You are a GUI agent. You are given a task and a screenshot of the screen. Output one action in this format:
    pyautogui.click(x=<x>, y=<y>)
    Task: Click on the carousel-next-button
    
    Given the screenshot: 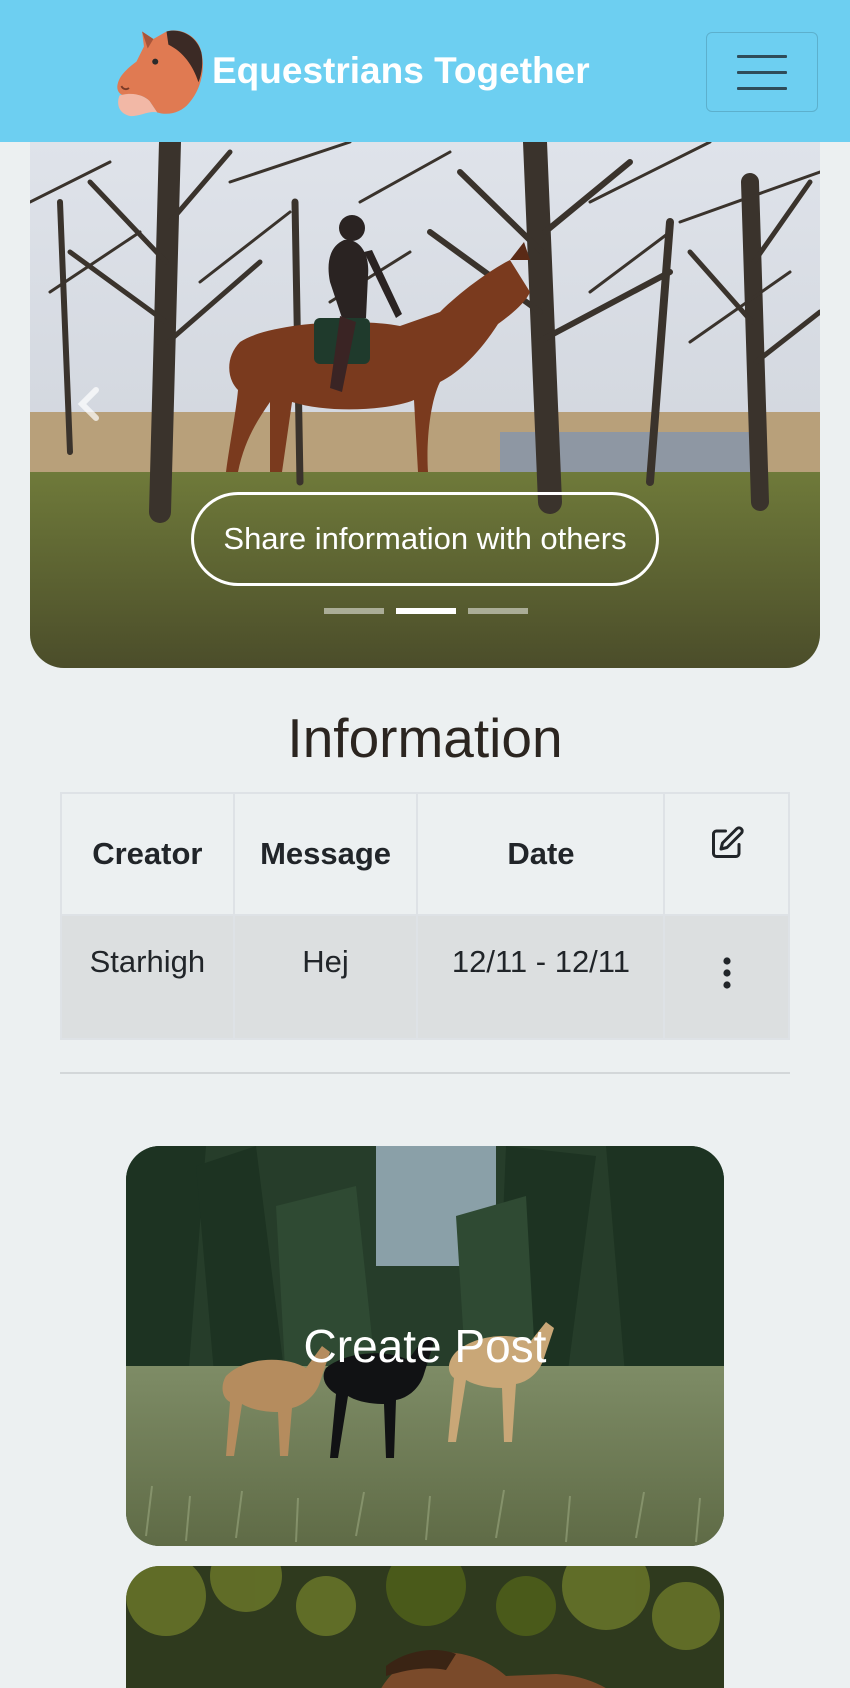 What is the action you would take?
    pyautogui.click(x=770, y=404)
    